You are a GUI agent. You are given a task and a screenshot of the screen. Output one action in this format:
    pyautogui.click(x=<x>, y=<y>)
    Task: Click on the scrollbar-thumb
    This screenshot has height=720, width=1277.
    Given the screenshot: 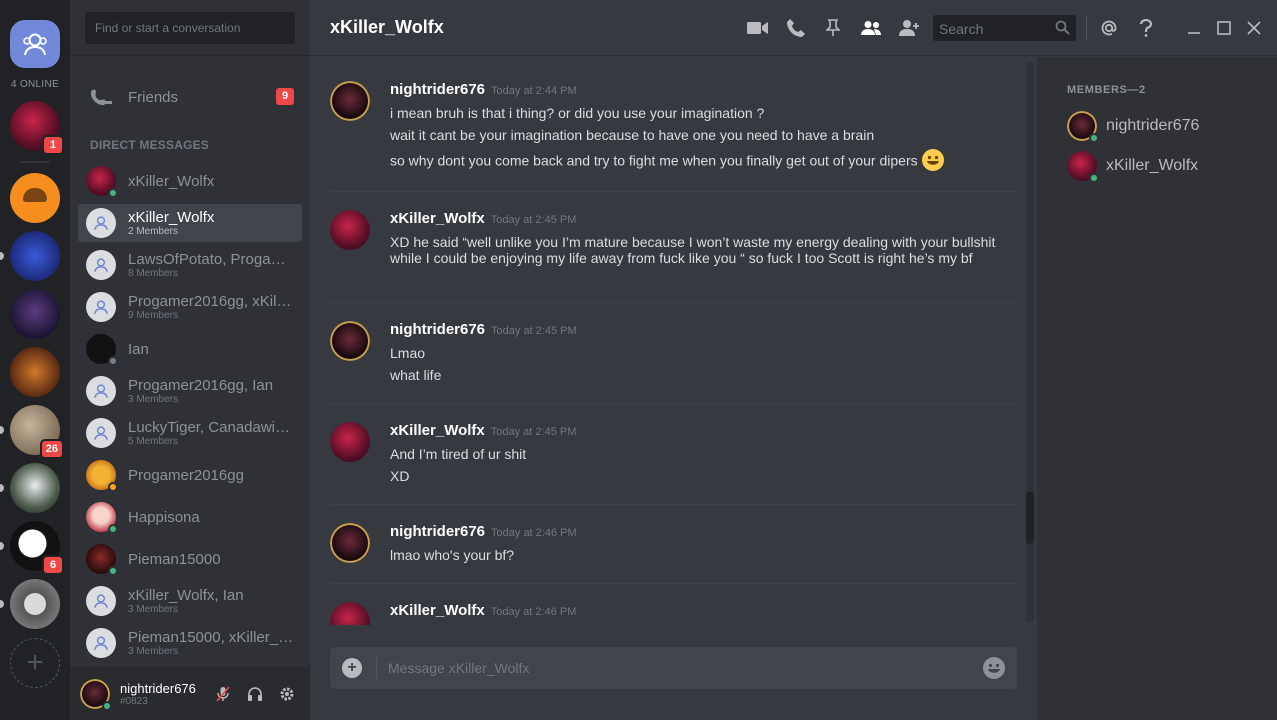 What is the action you would take?
    pyautogui.click(x=1030, y=518)
    